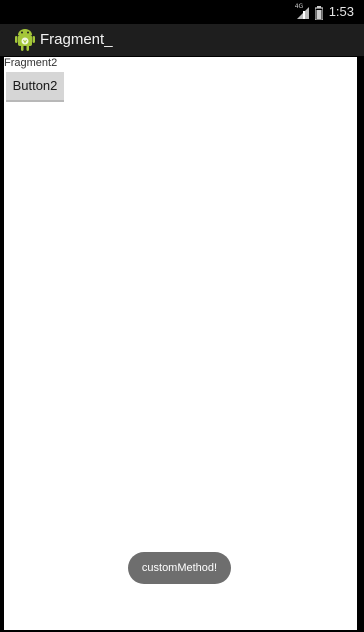  I want to click on action-bar: Fragment_, so click(182, 40).